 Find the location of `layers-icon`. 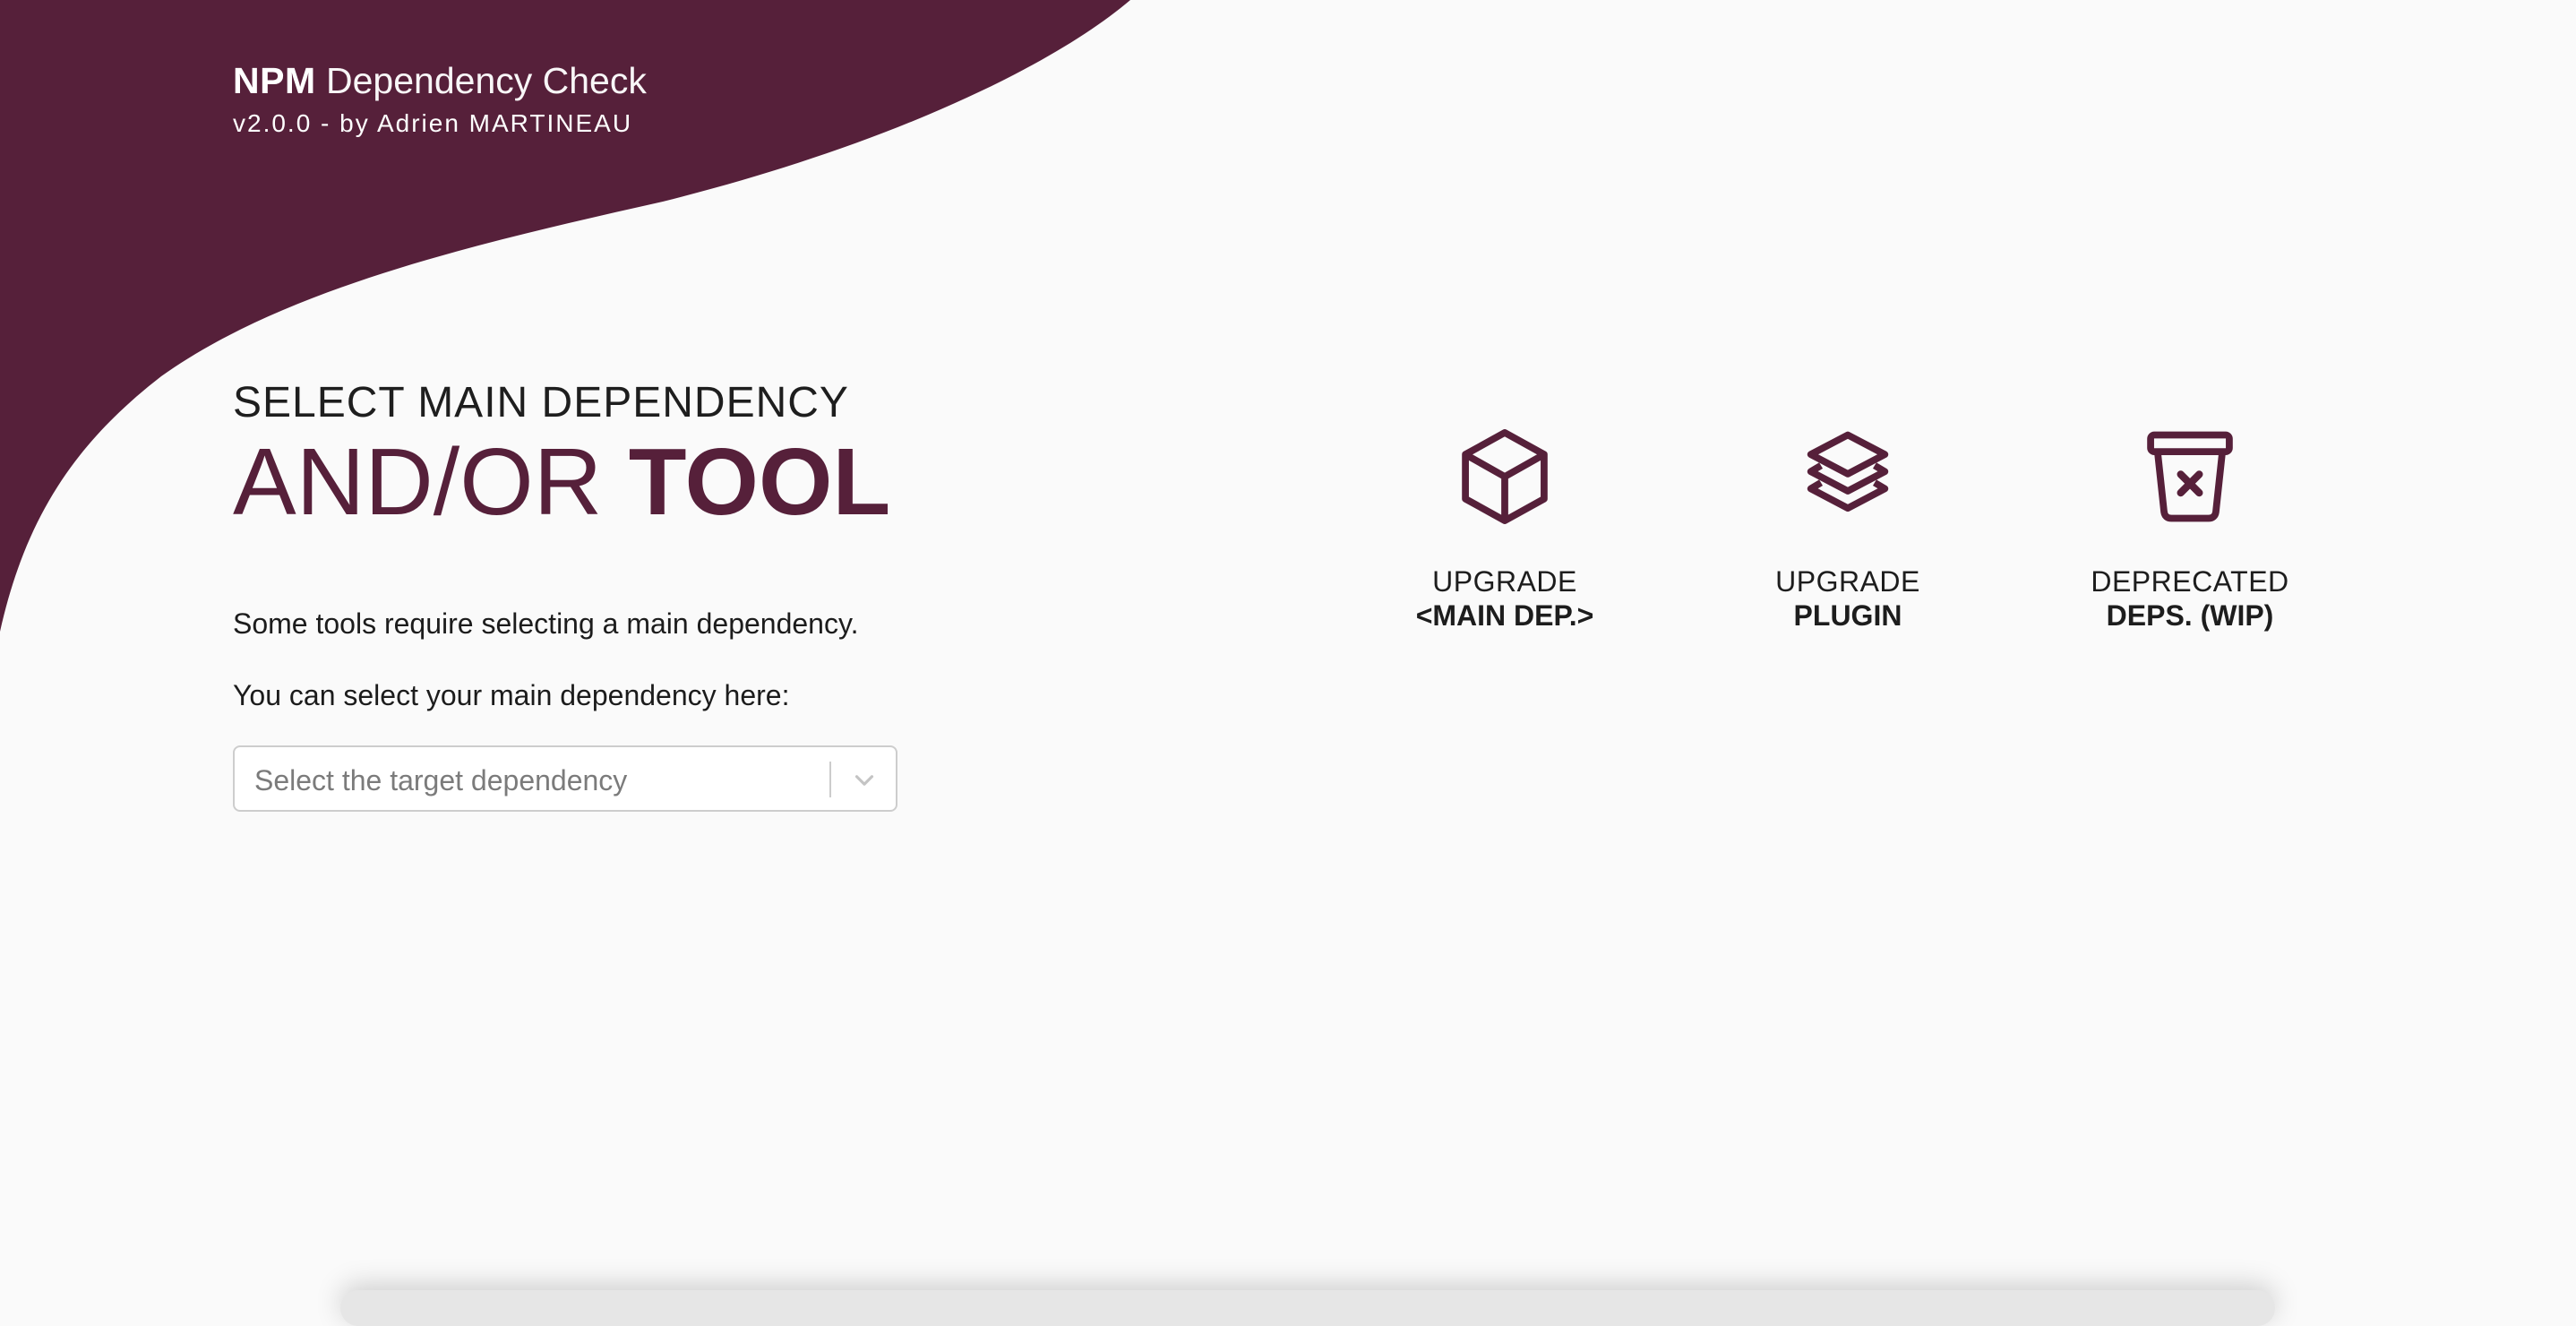

layers-icon is located at coordinates (1848, 472).